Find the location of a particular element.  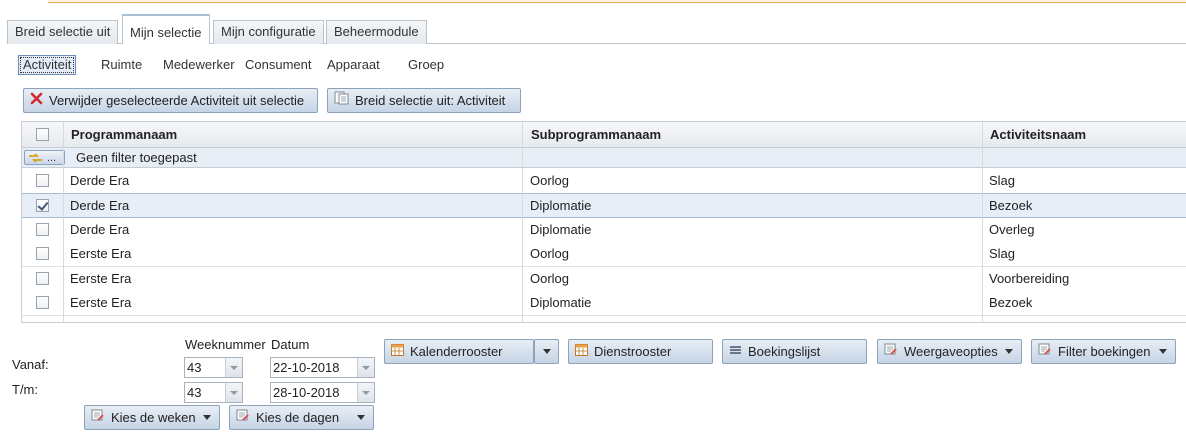

table-row: Eerste Era Oorlog Voorbereiding is located at coordinates (604, 279).